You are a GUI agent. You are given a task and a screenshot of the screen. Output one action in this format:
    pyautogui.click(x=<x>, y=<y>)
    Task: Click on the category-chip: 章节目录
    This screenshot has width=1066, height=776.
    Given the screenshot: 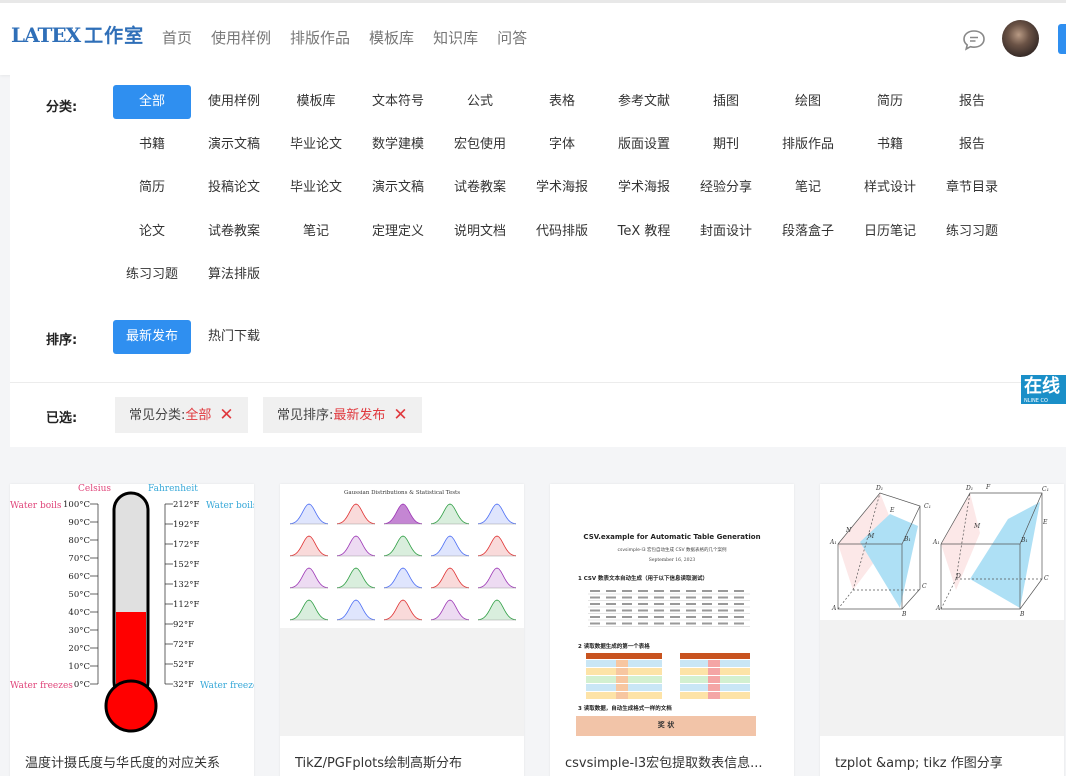 What is the action you would take?
    pyautogui.click(x=972, y=188)
    